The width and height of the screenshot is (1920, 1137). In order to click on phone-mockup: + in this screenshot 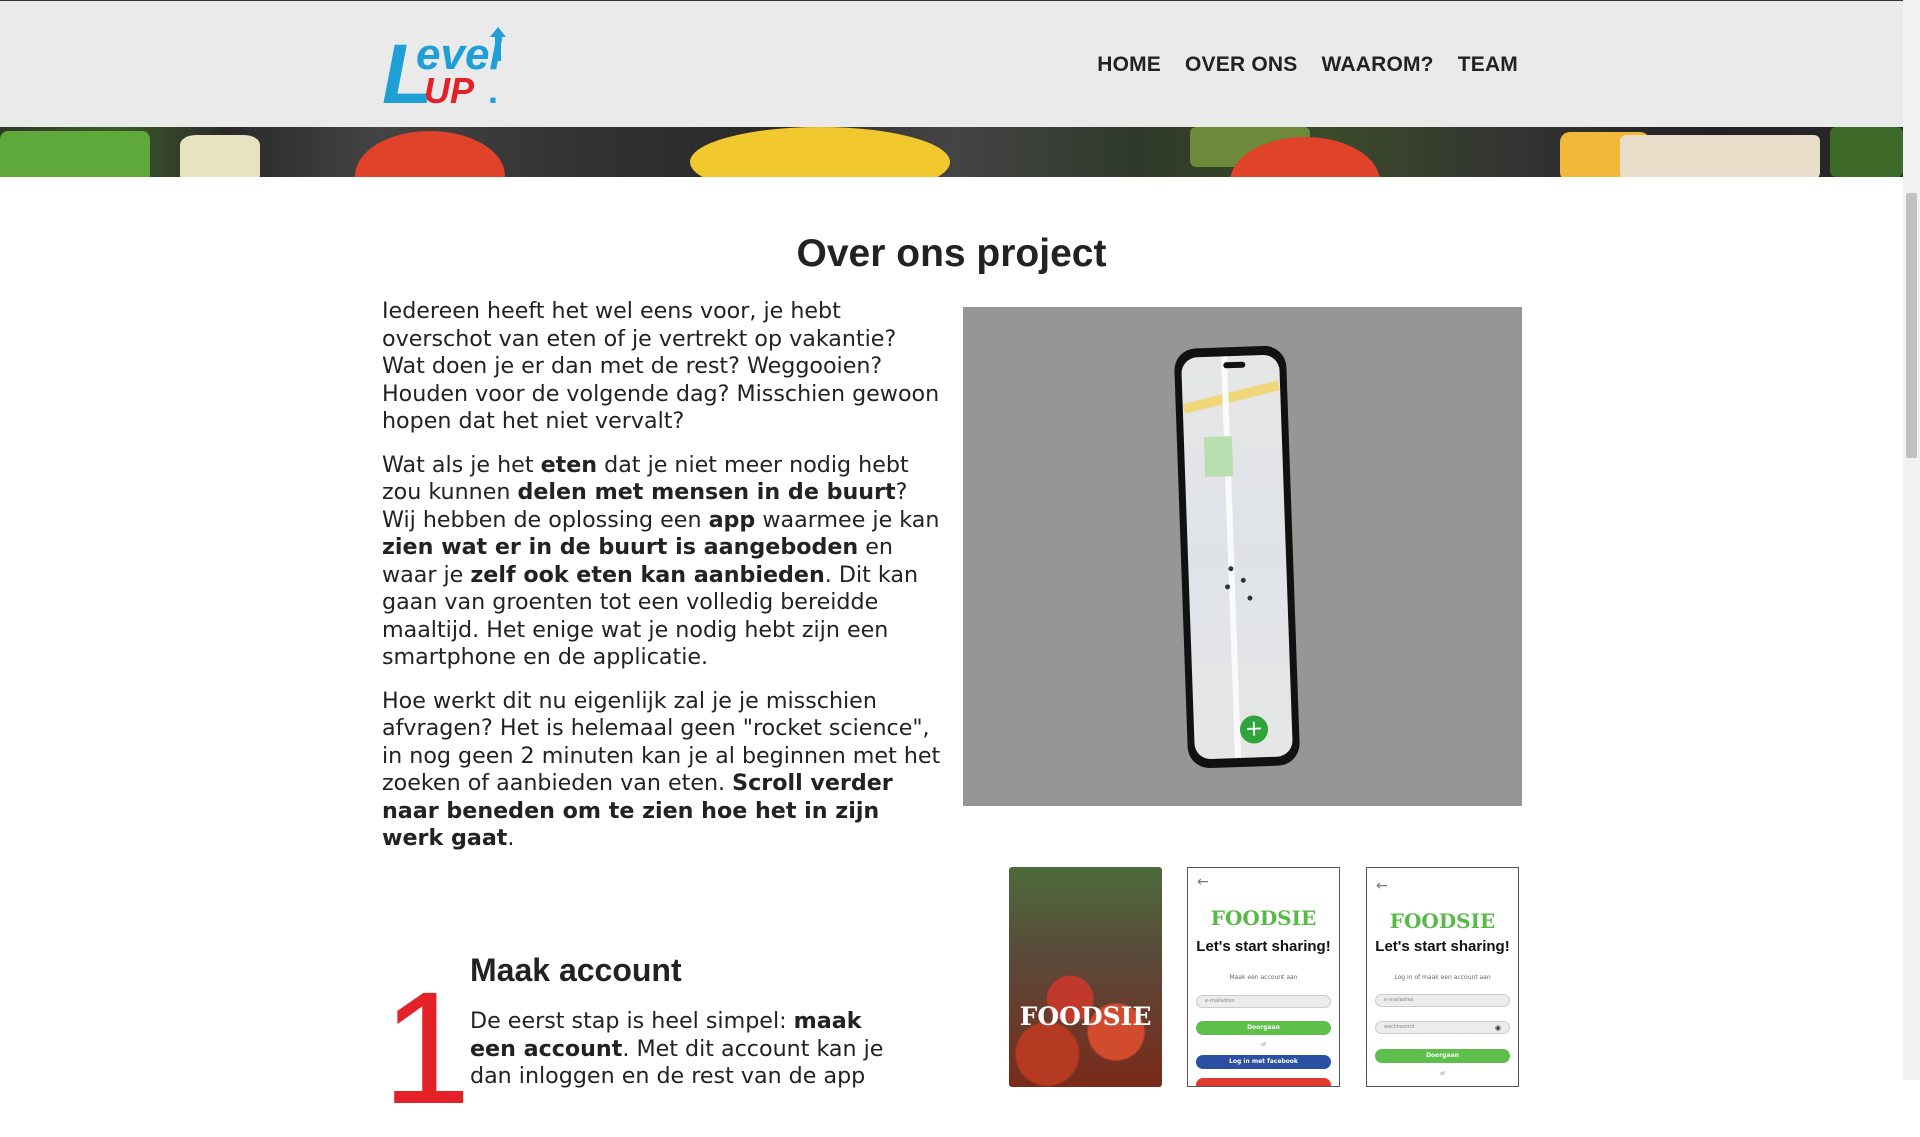, I will do `click(1237, 557)`.